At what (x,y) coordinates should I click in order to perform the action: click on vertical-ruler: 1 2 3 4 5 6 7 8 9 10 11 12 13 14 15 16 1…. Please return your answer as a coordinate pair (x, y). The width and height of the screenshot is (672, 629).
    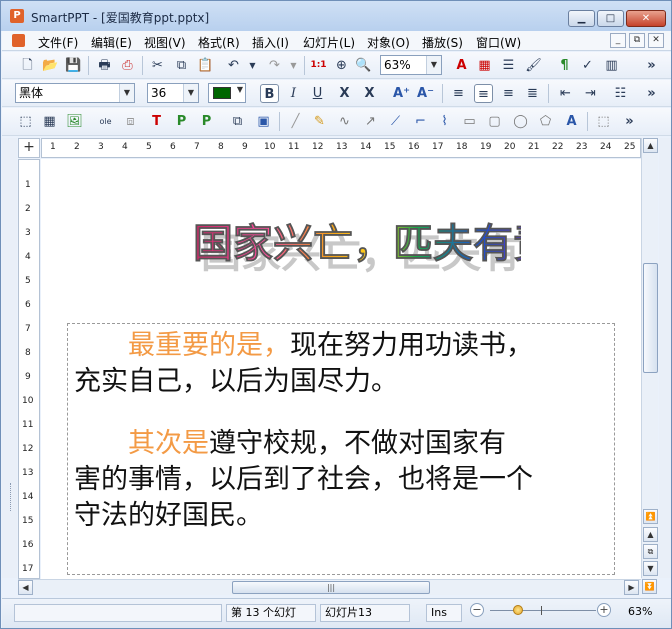
    Looking at the image, I should click on (29, 369).